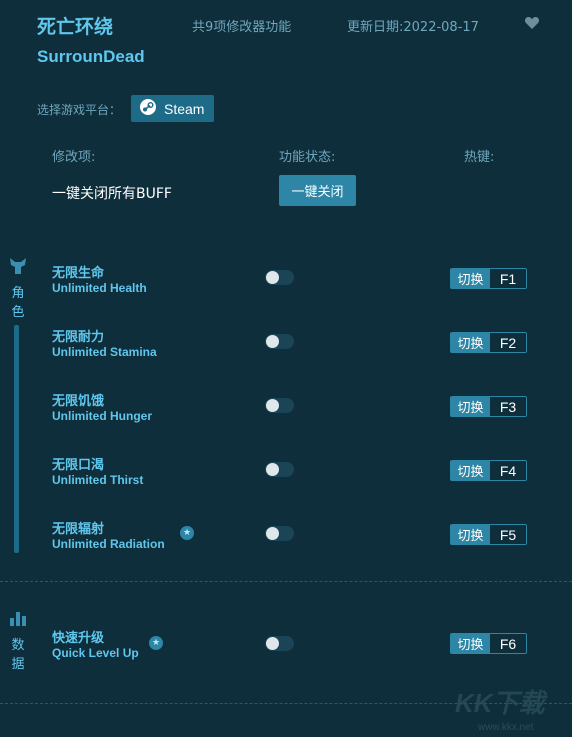  Describe the element at coordinates (99, 288) in the screenshot. I see `option-en-label: Unlimited Health` at that location.